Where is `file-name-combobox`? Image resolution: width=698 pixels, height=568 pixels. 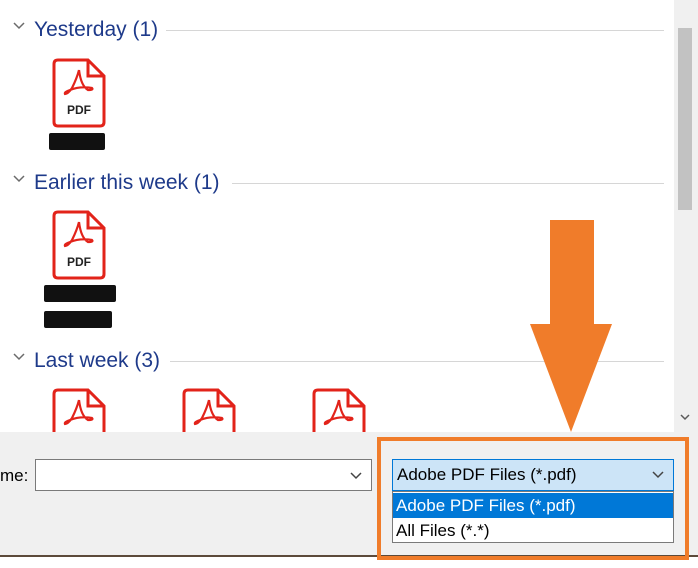
file-name-combobox is located at coordinates (203, 475).